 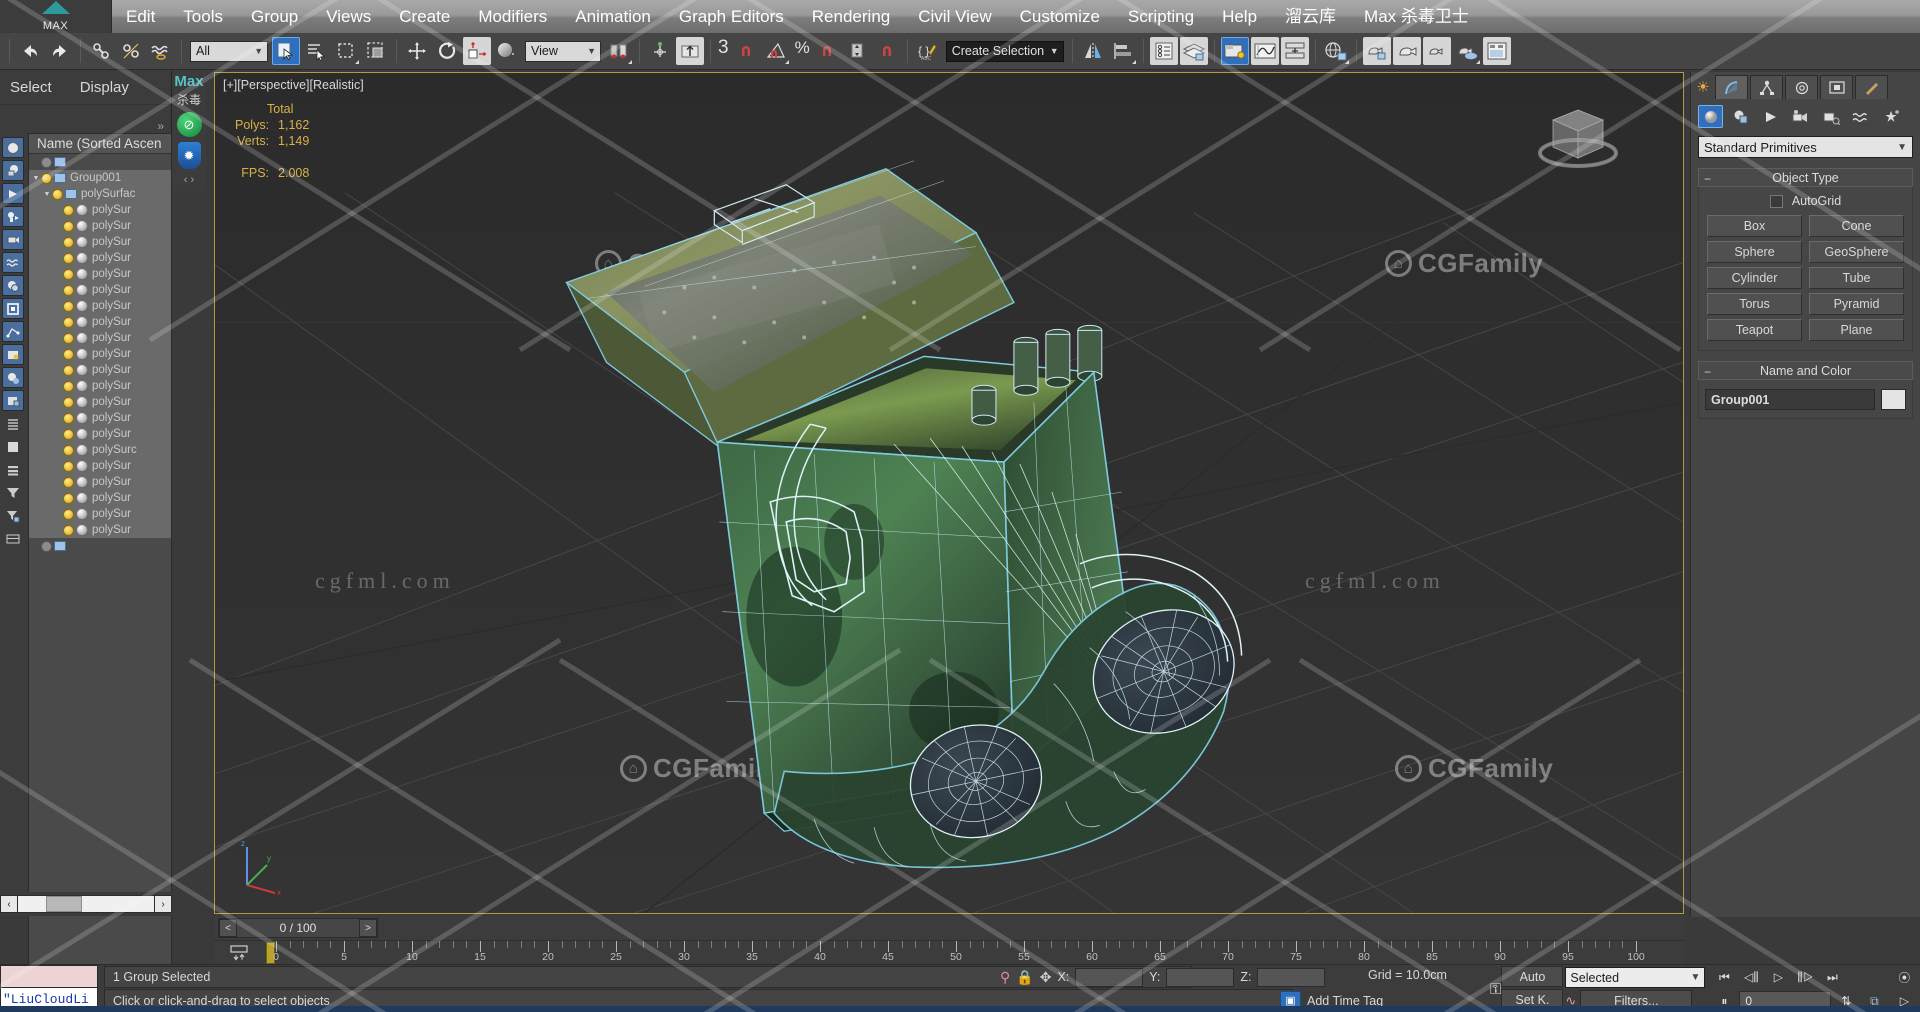 What do you see at coordinates (64, 904) in the screenshot?
I see `scrollbar-thumb` at bounding box center [64, 904].